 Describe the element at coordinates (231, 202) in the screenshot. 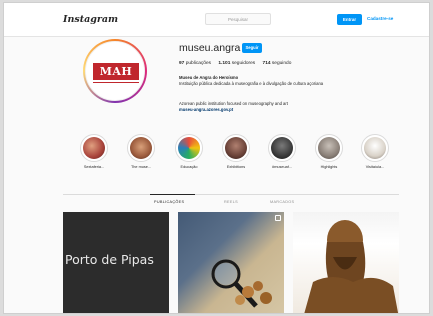

I see `tab-reels: Reels` at that location.